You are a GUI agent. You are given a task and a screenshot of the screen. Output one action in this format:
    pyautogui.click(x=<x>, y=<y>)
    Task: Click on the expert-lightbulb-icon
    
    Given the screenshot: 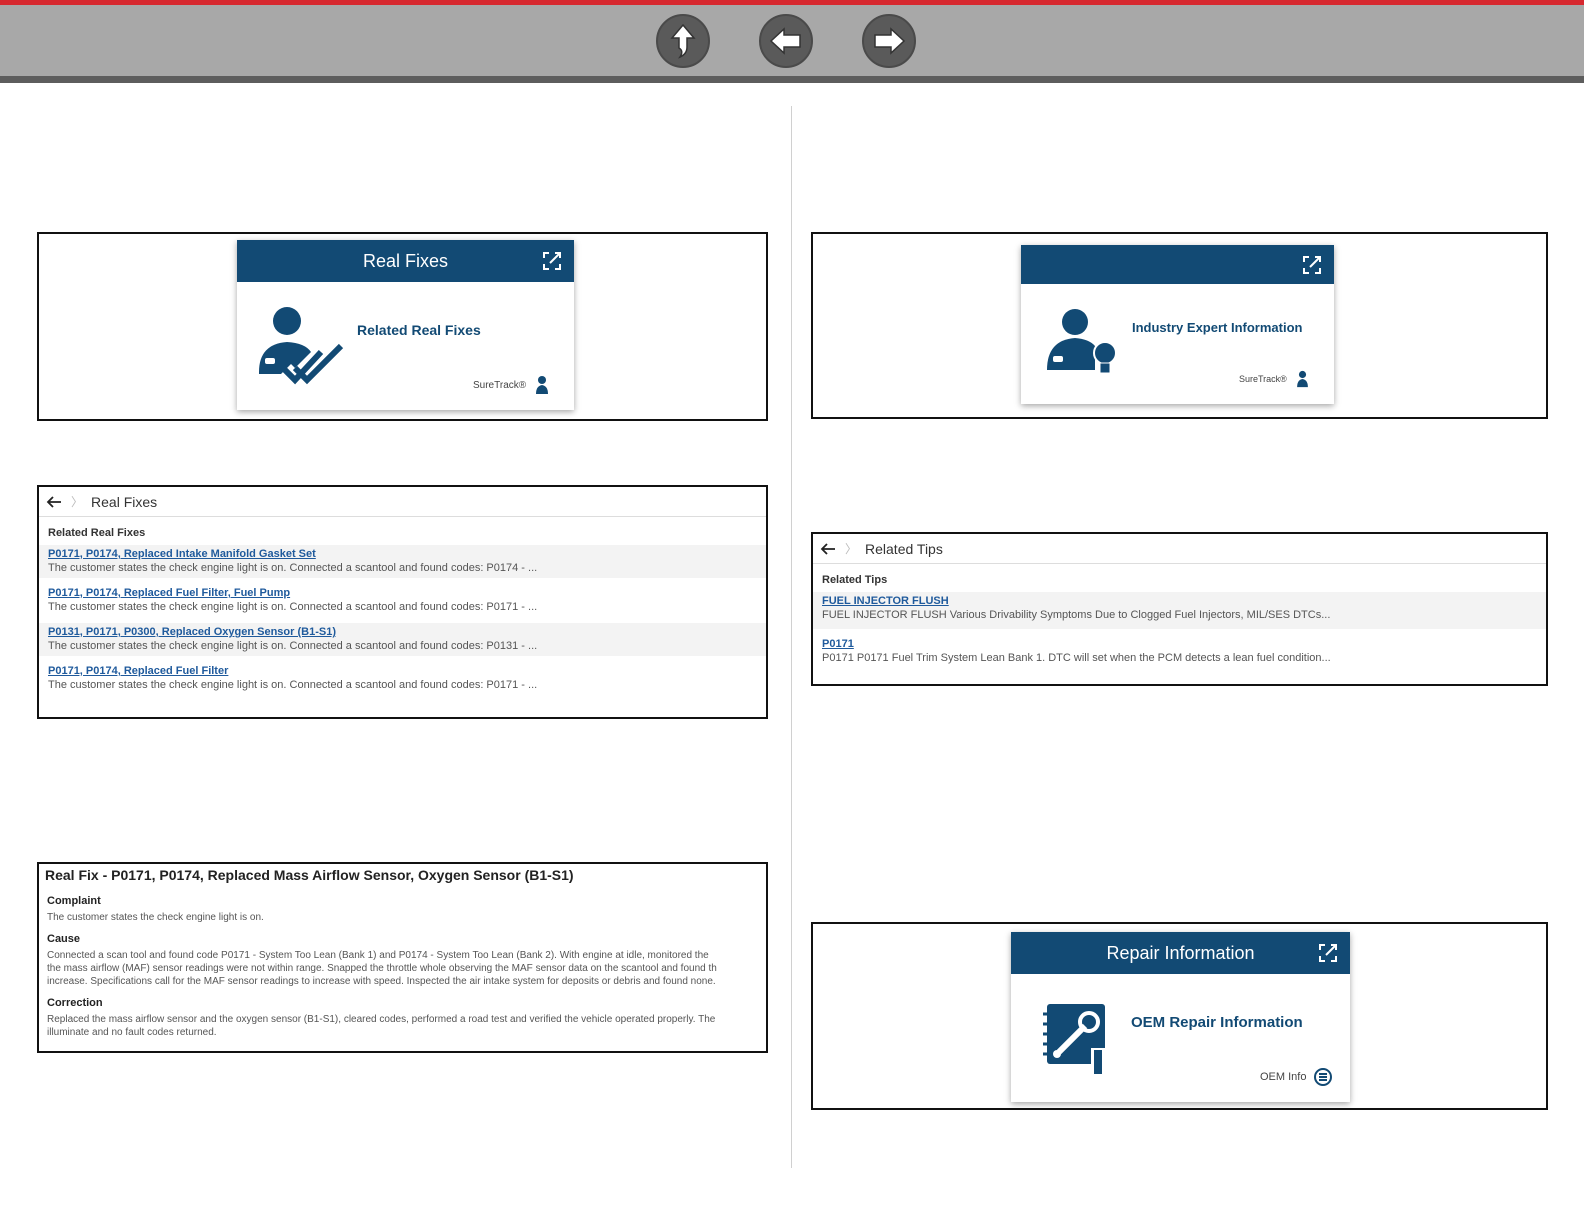 What is the action you would take?
    pyautogui.click(x=1082, y=341)
    